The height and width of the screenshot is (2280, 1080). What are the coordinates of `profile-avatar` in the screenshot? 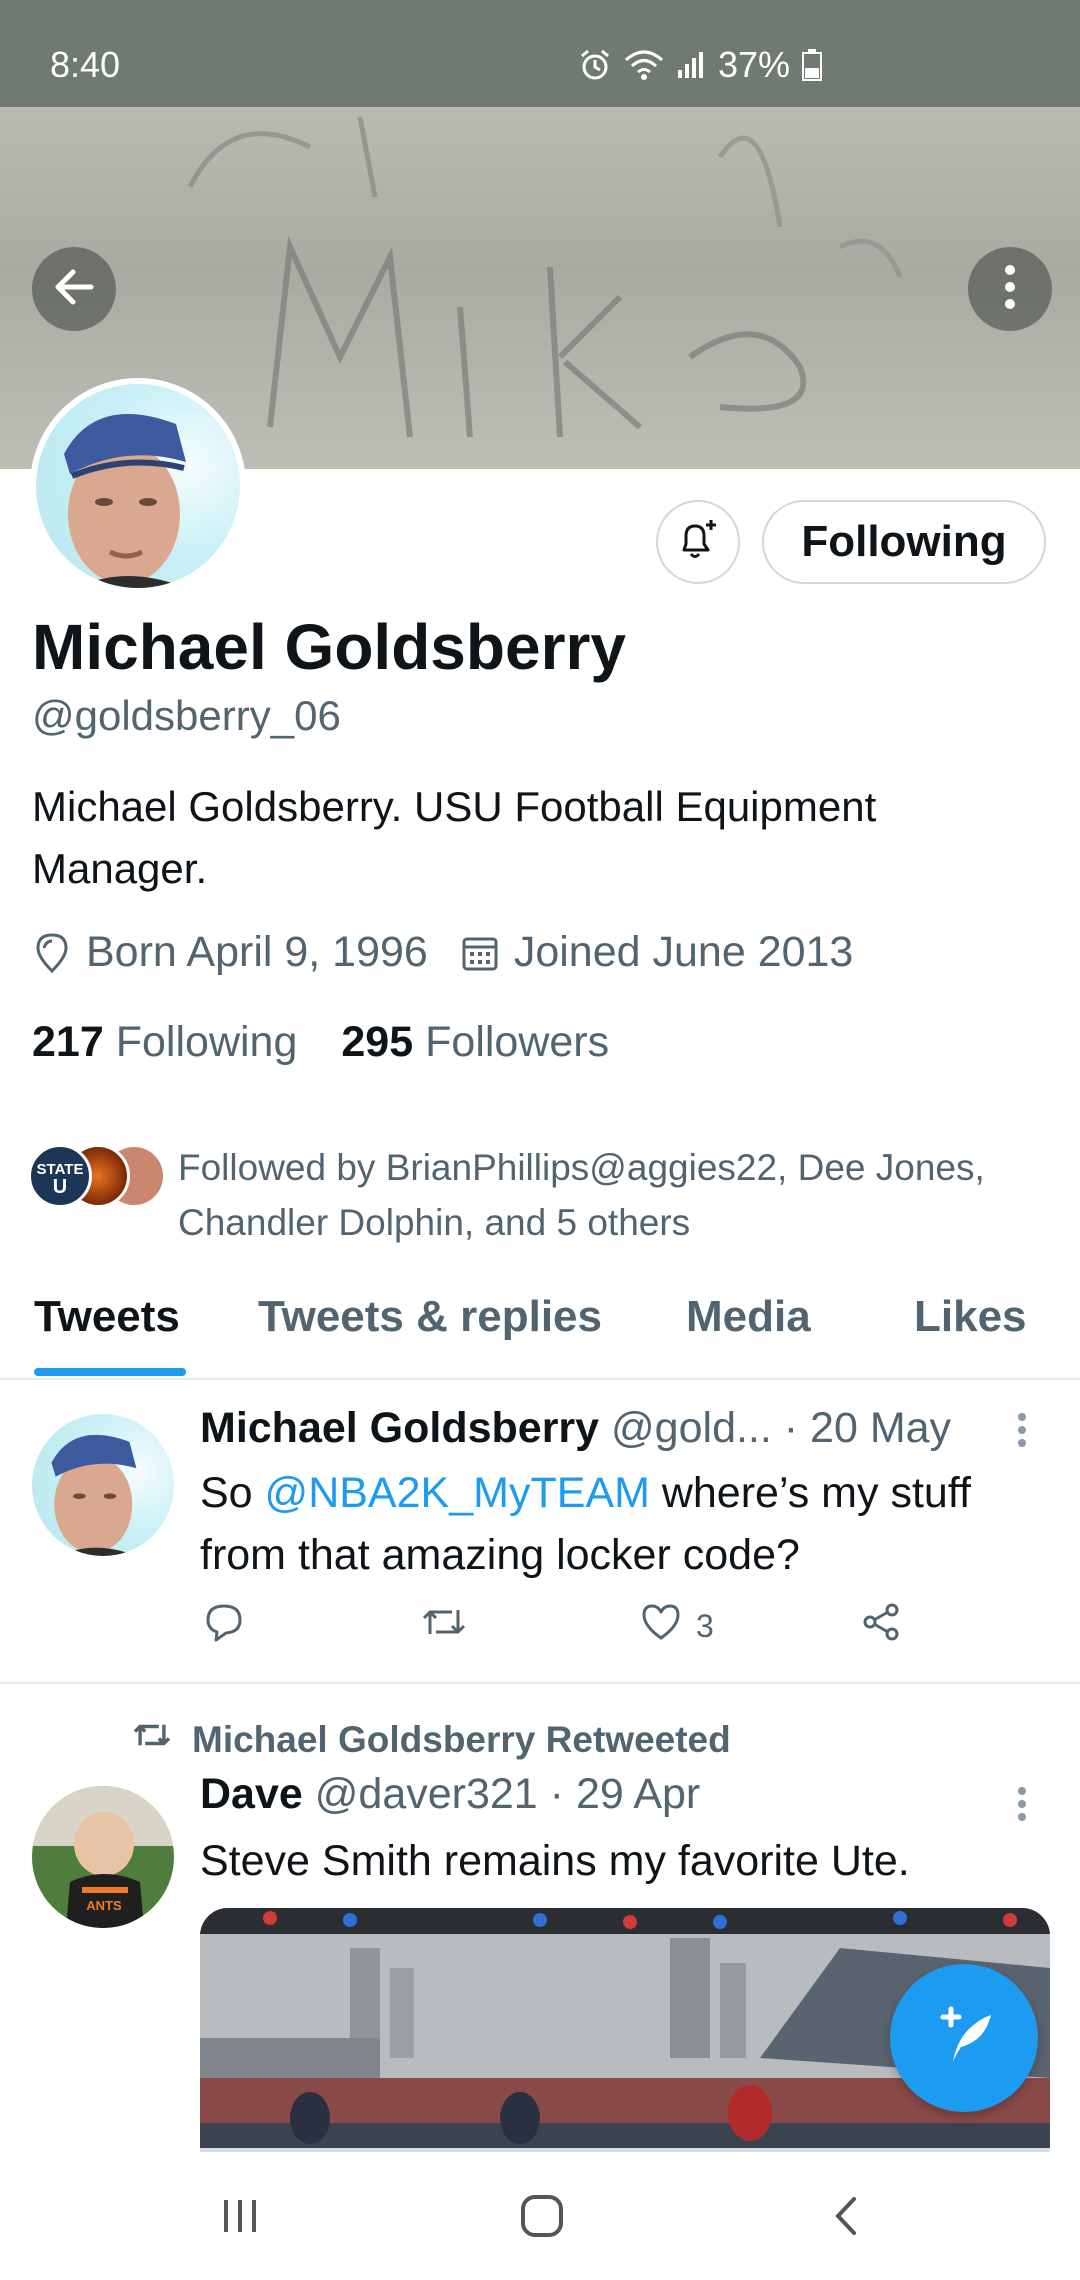 It's located at (138, 486).